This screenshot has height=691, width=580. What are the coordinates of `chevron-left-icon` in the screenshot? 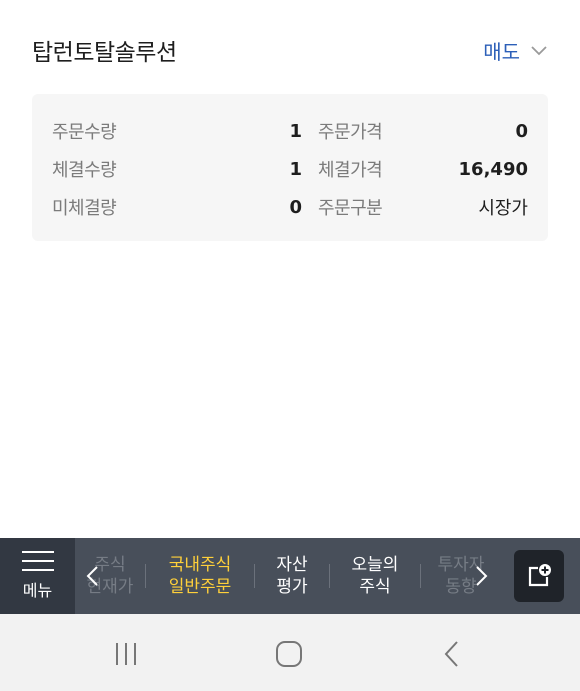 It's located at (93, 576).